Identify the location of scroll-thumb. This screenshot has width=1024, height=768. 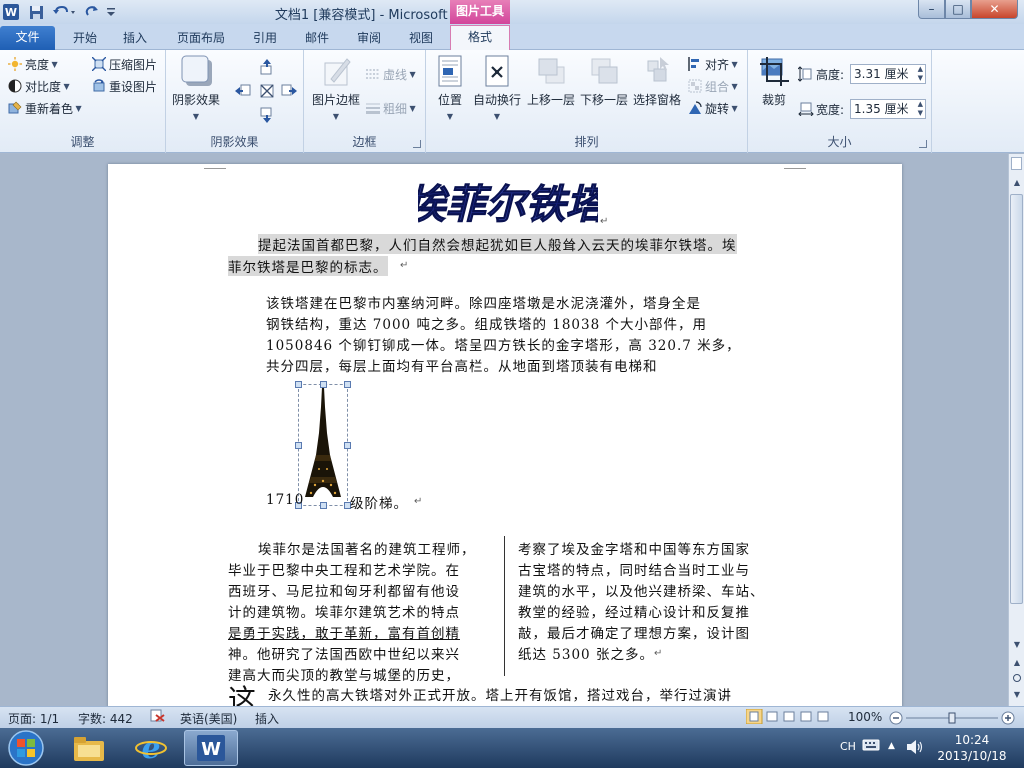
(1016, 399).